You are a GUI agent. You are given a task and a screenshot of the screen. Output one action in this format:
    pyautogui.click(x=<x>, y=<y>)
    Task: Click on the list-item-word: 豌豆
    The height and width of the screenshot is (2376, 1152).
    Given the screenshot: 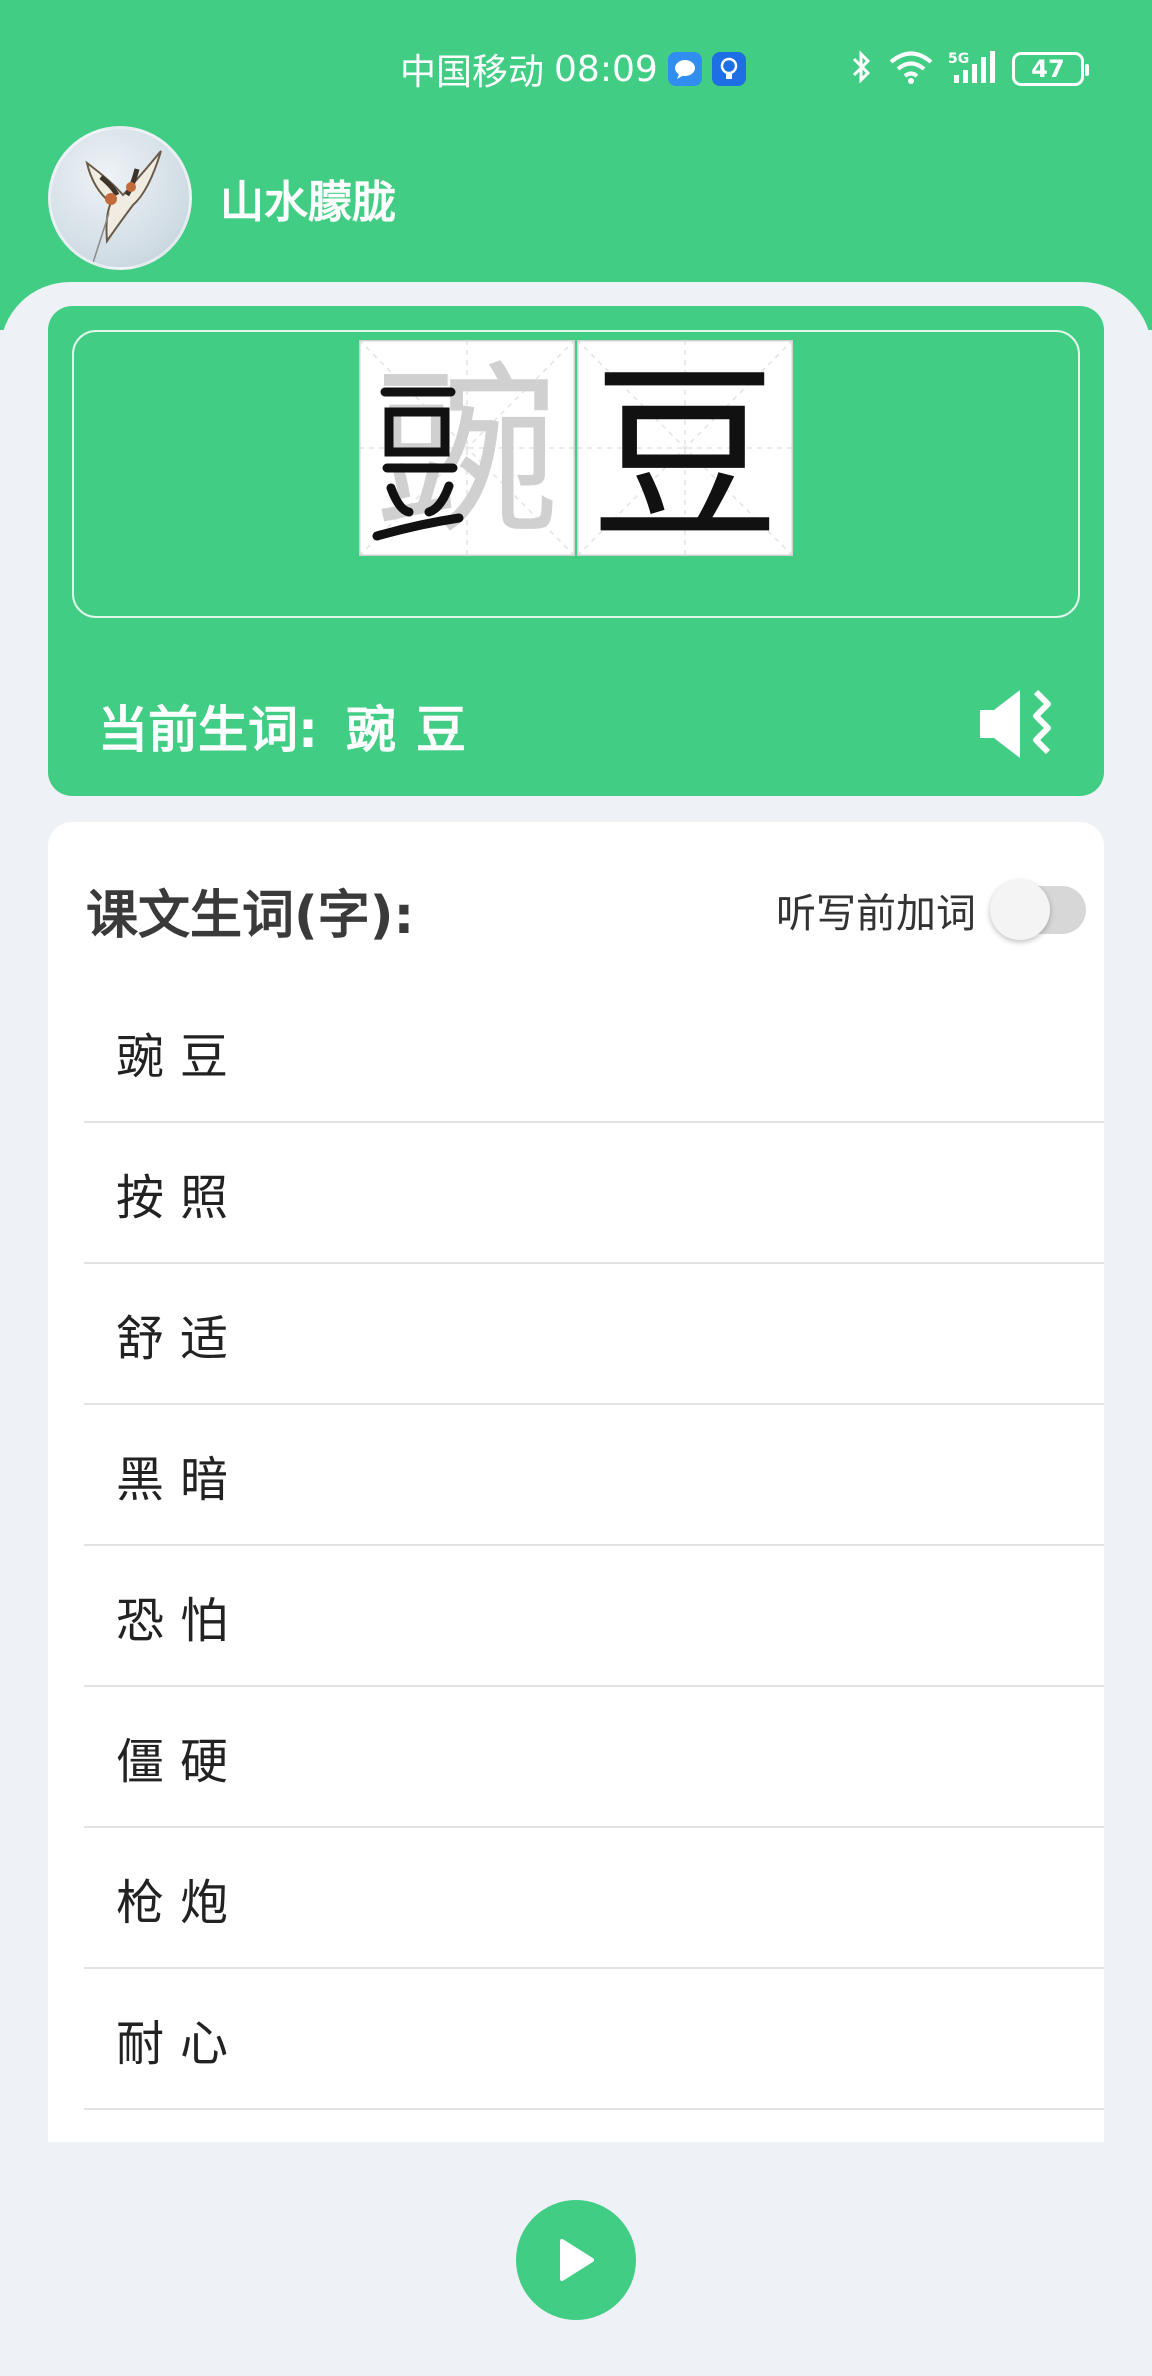 What is the action you would take?
    pyautogui.click(x=180, y=1056)
    